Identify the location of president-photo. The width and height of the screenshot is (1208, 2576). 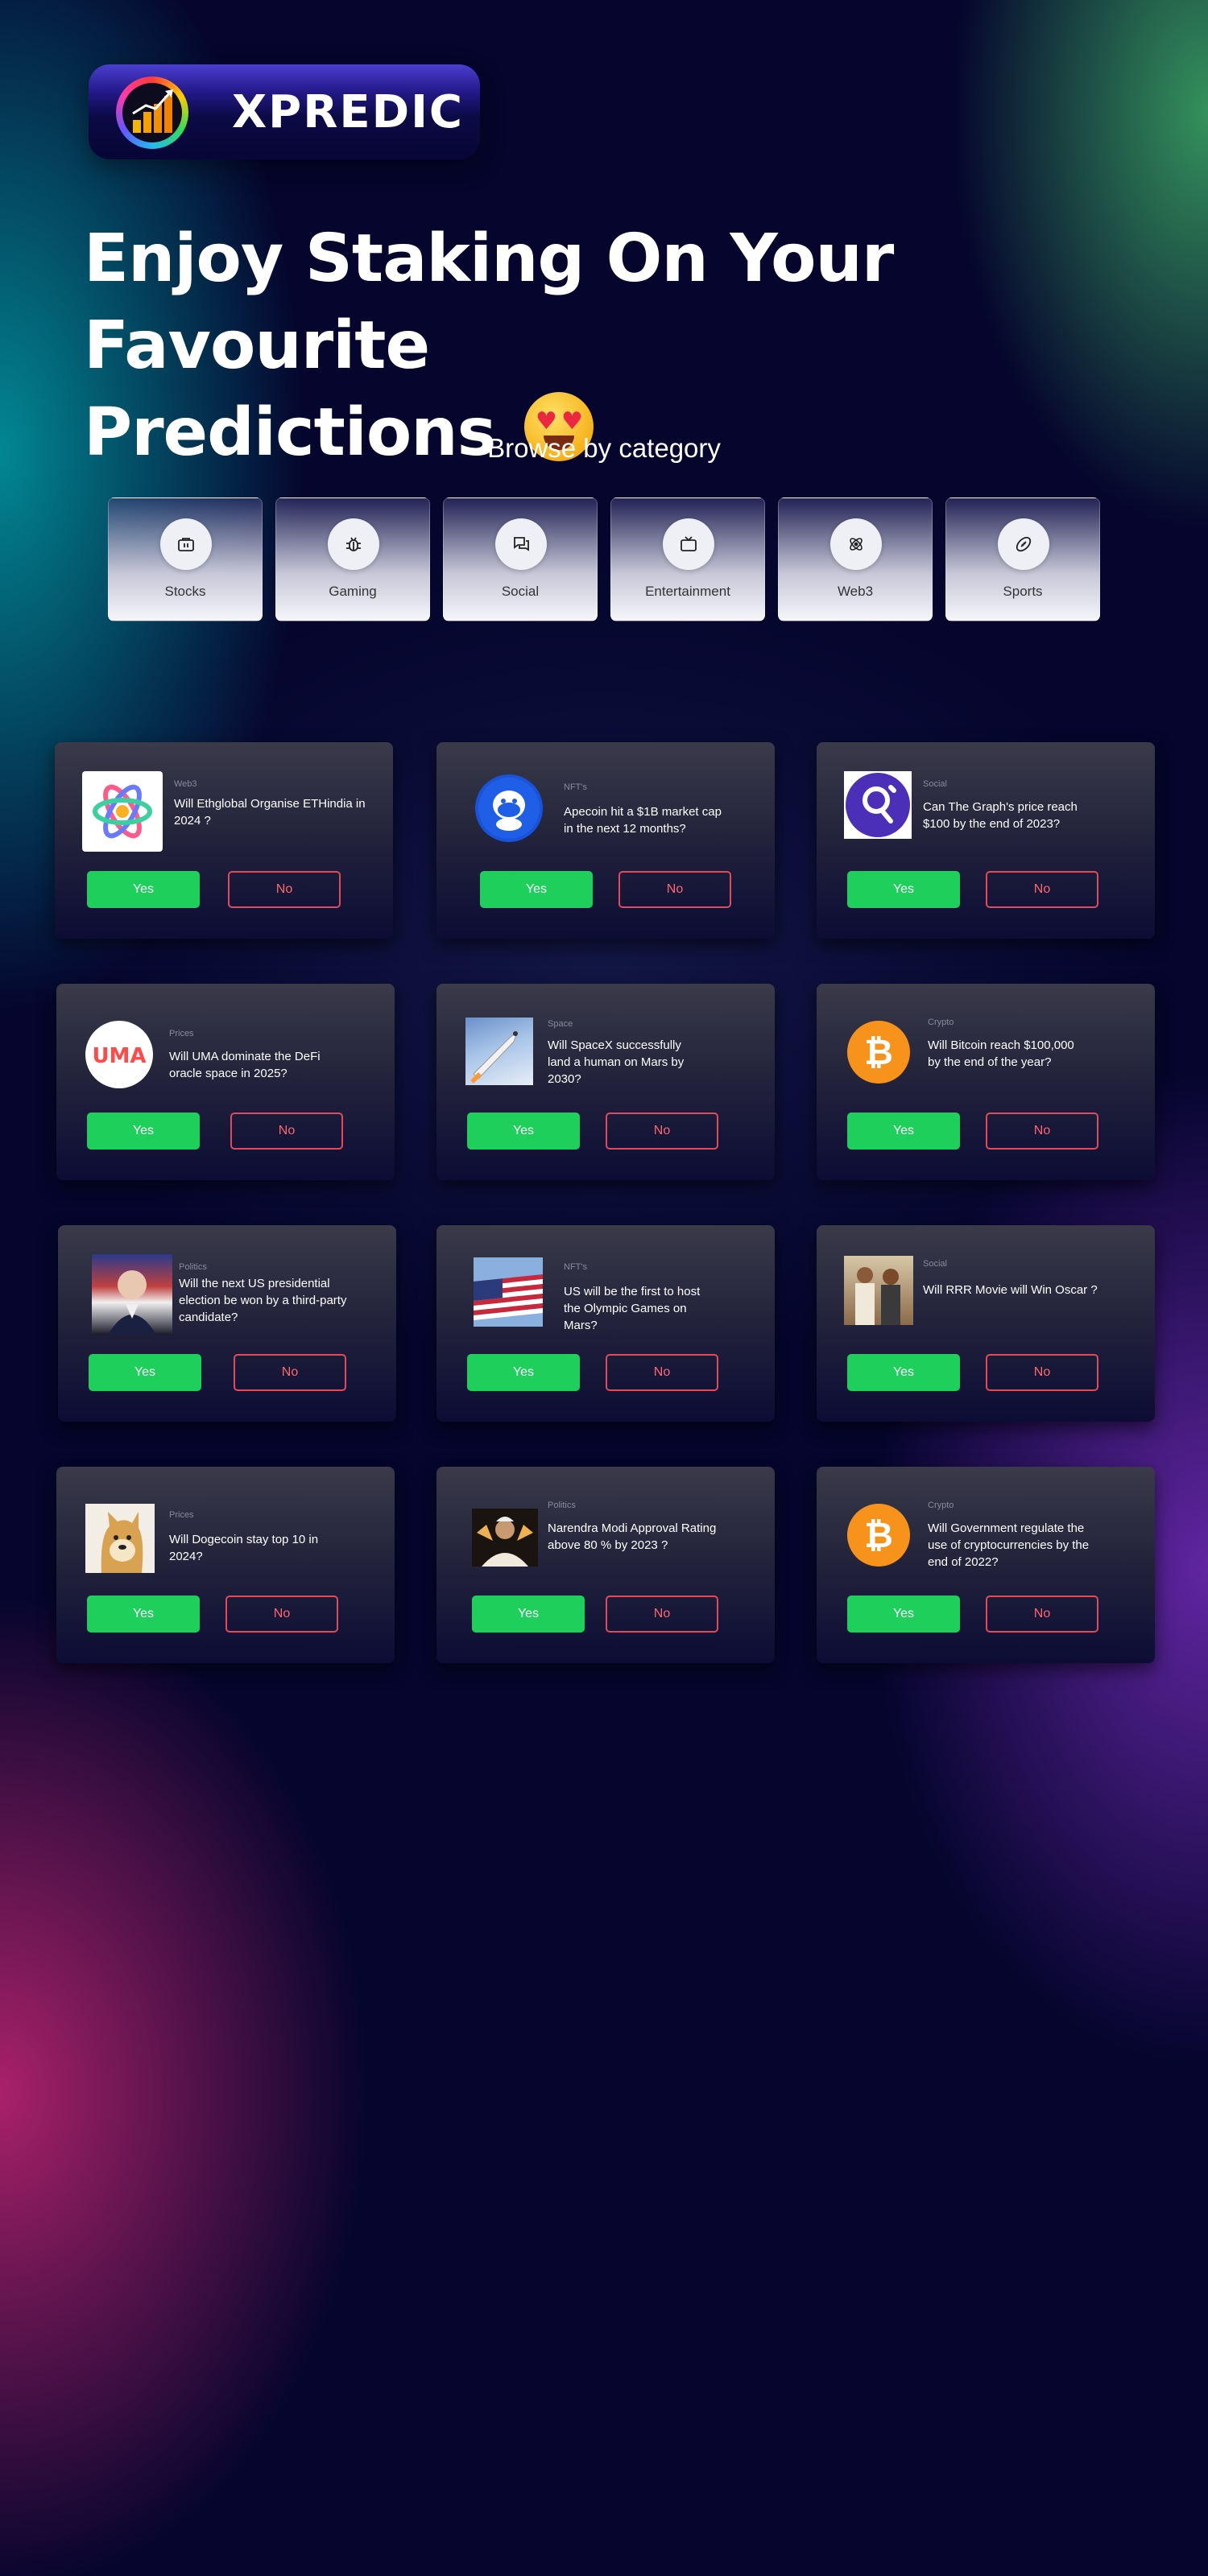
(132, 1294).